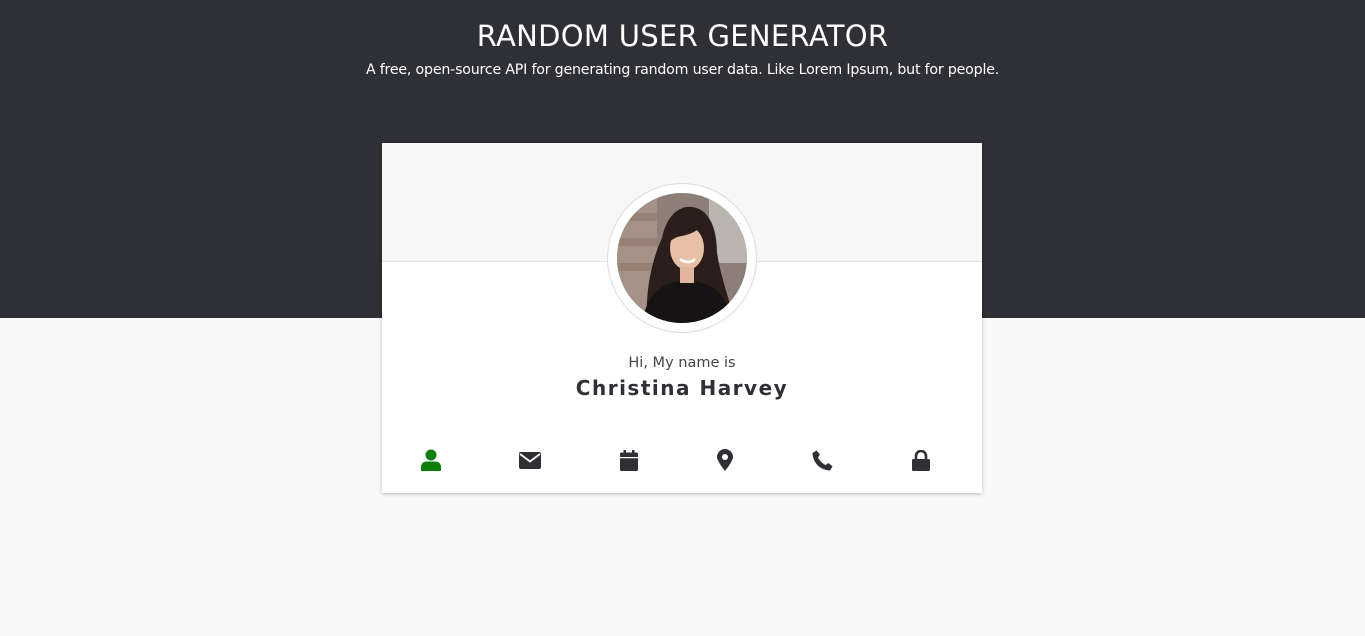 The height and width of the screenshot is (636, 1365). I want to click on avatar-frame, so click(682, 258).